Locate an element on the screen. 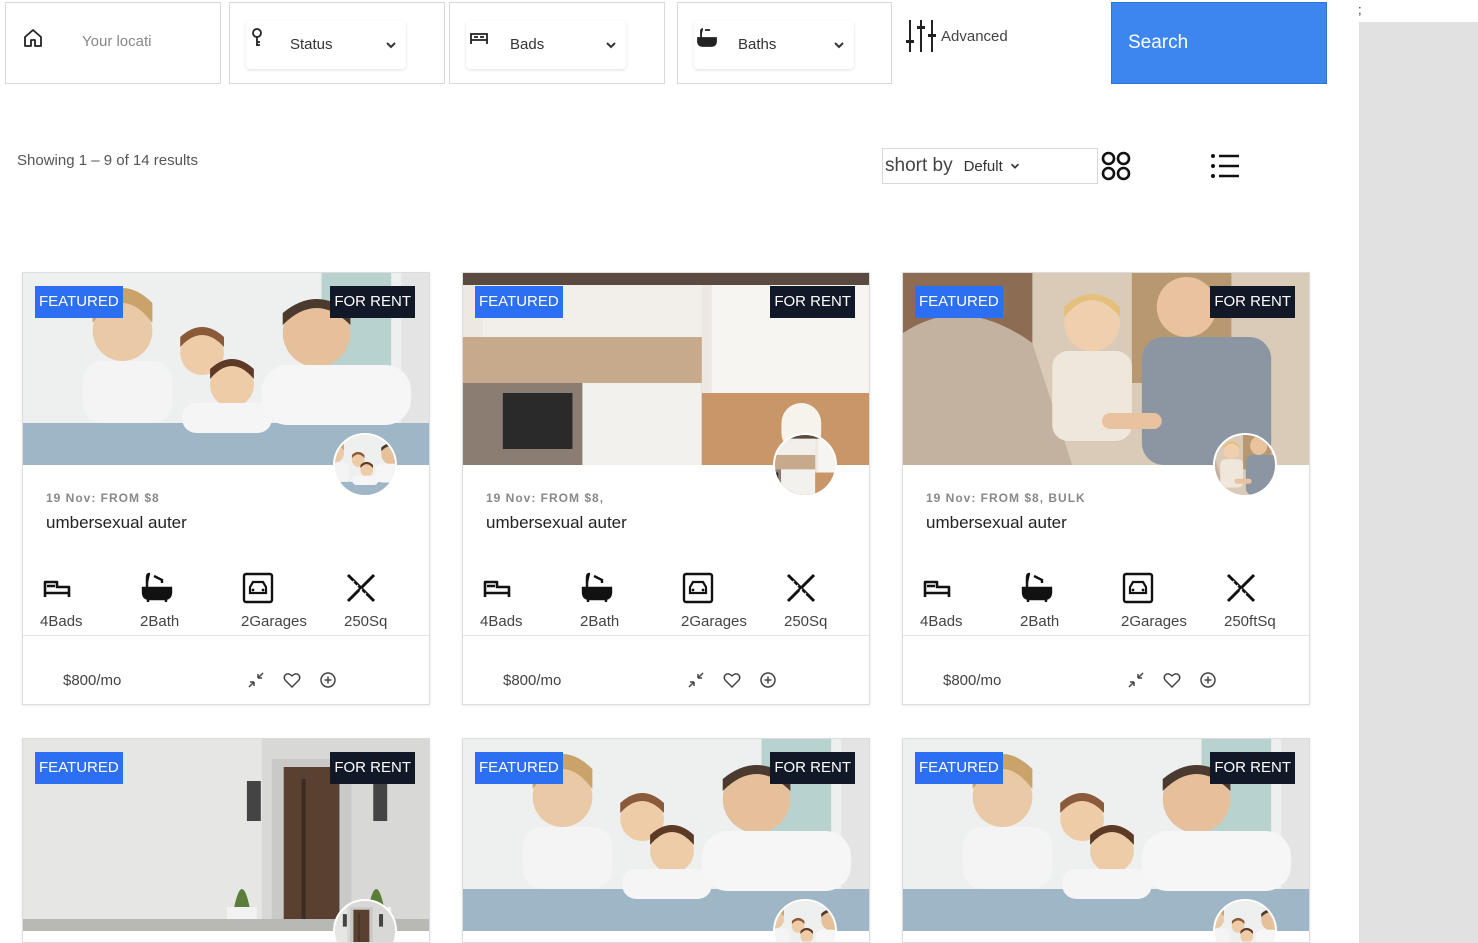  sort-select: short by Defult is located at coordinates (990, 166).